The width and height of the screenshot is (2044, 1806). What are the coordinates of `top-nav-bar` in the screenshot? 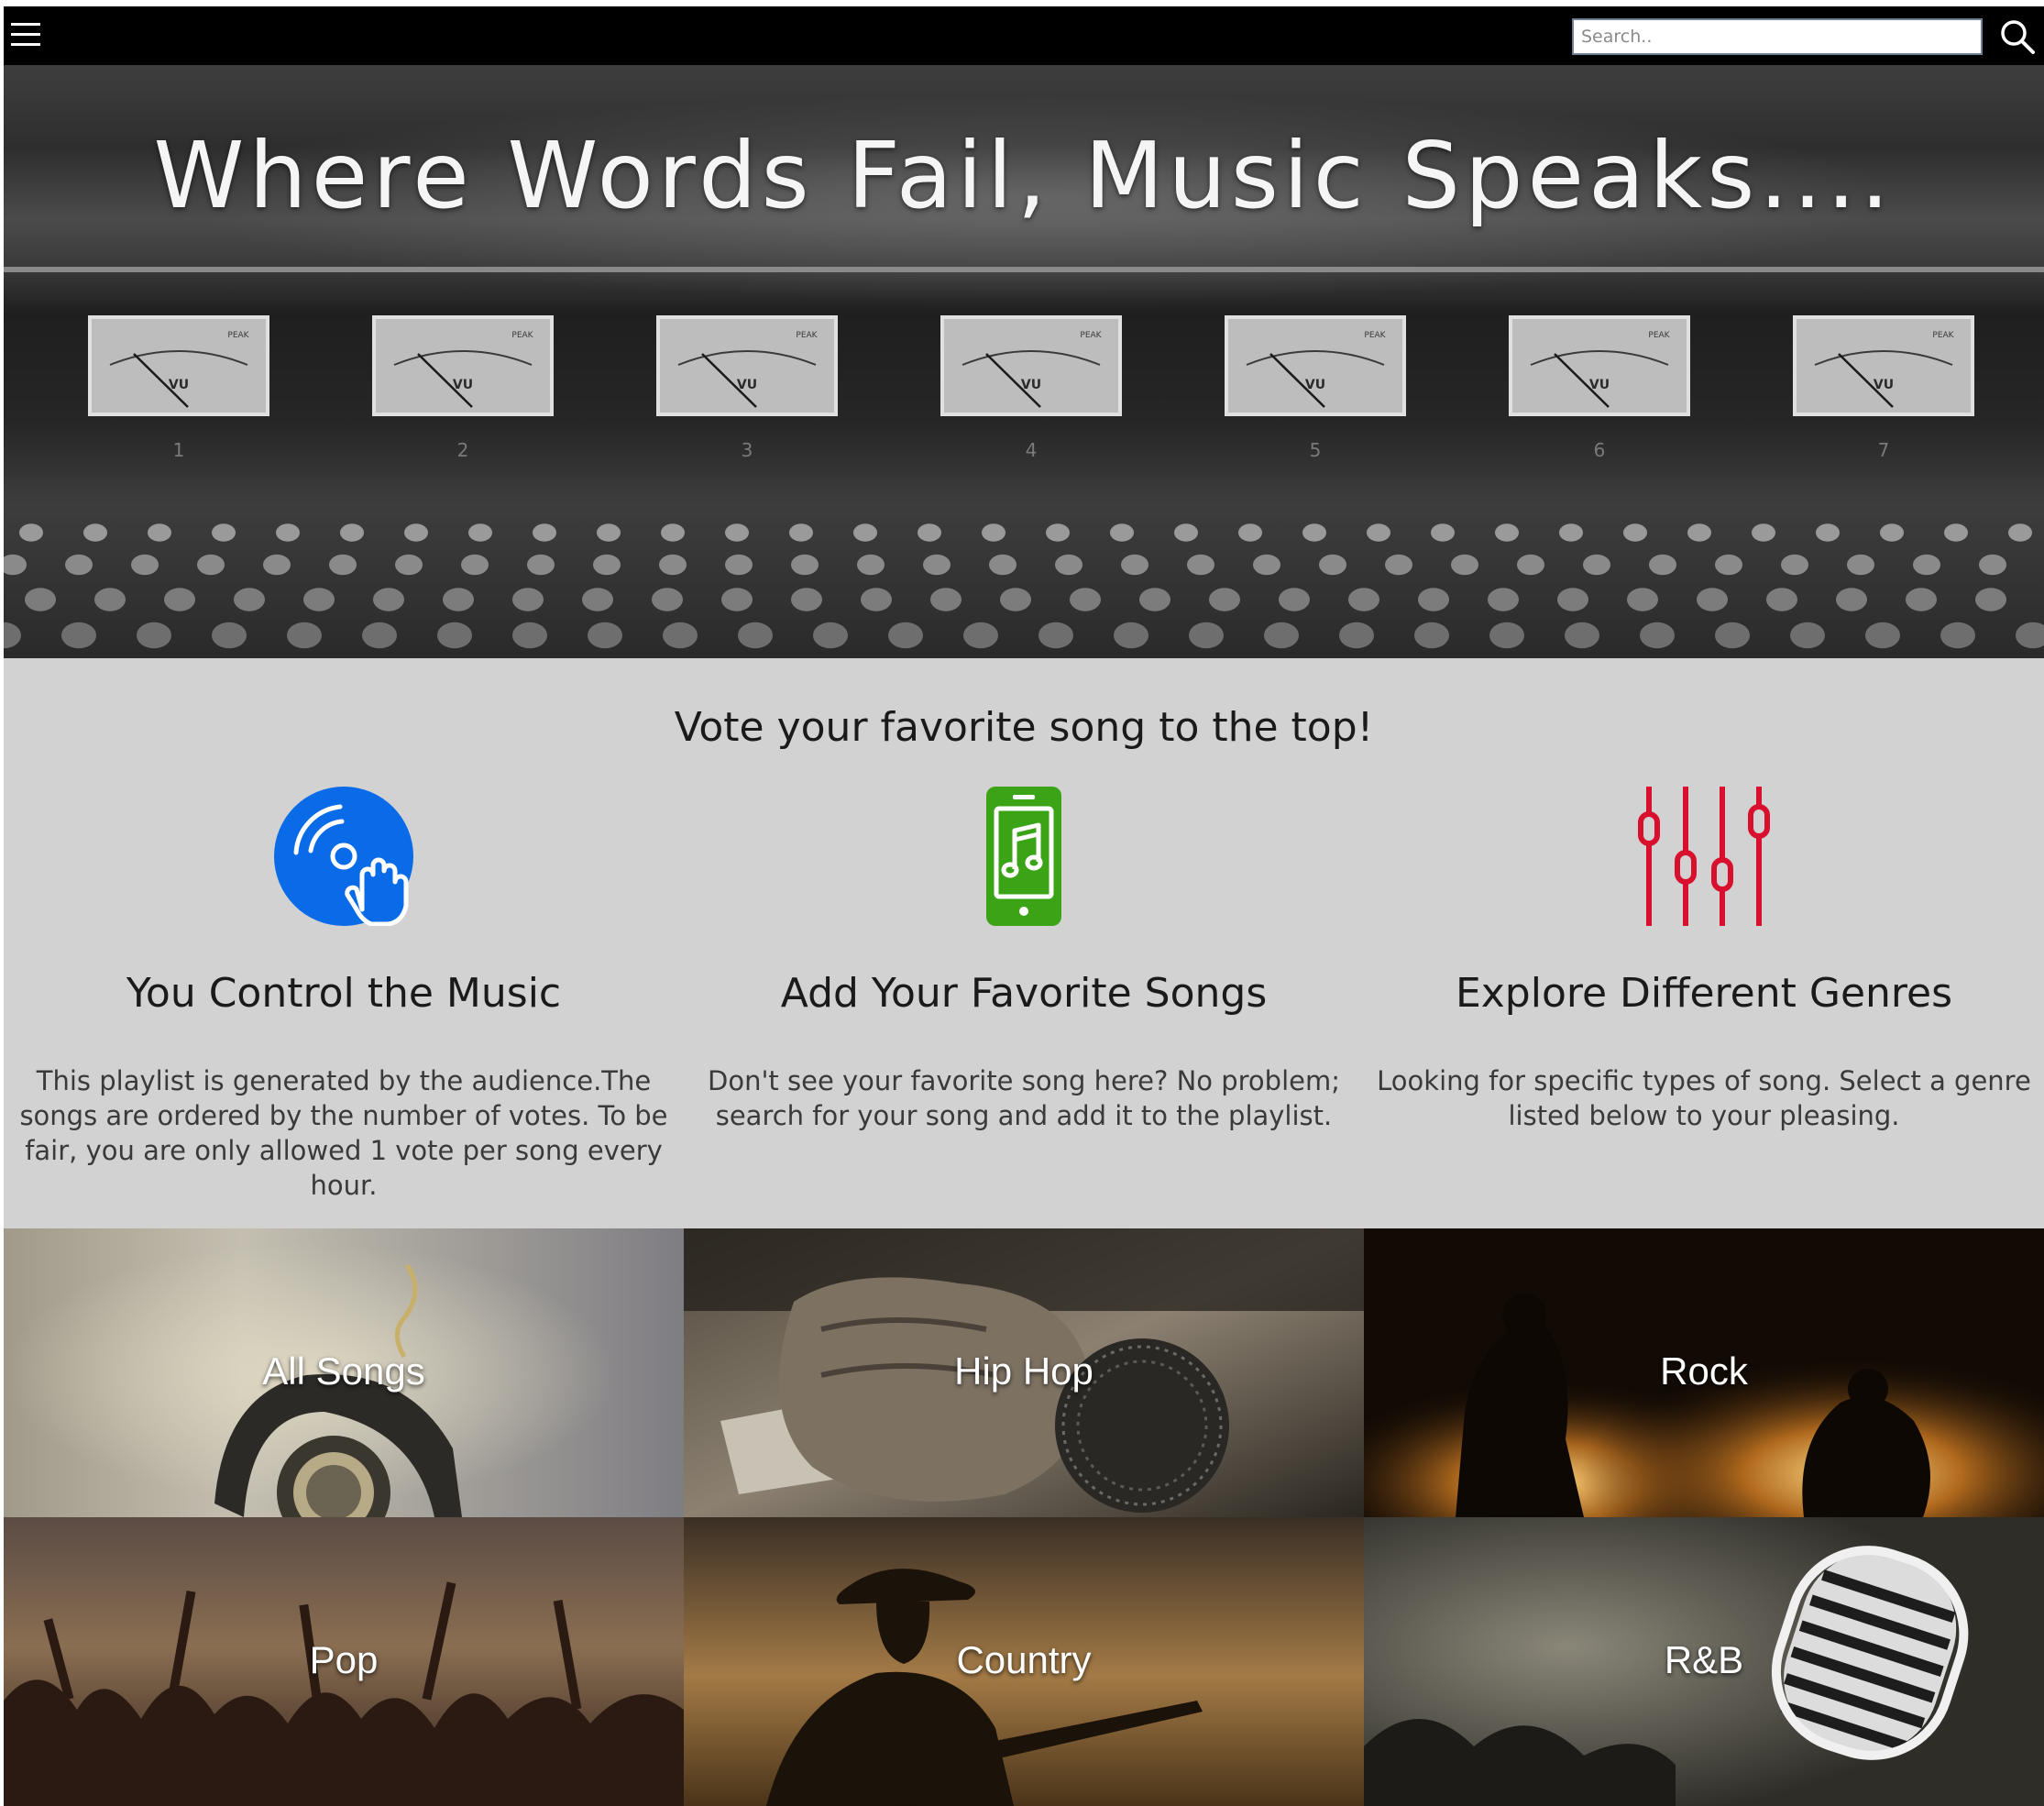 It's located at (1024, 35).